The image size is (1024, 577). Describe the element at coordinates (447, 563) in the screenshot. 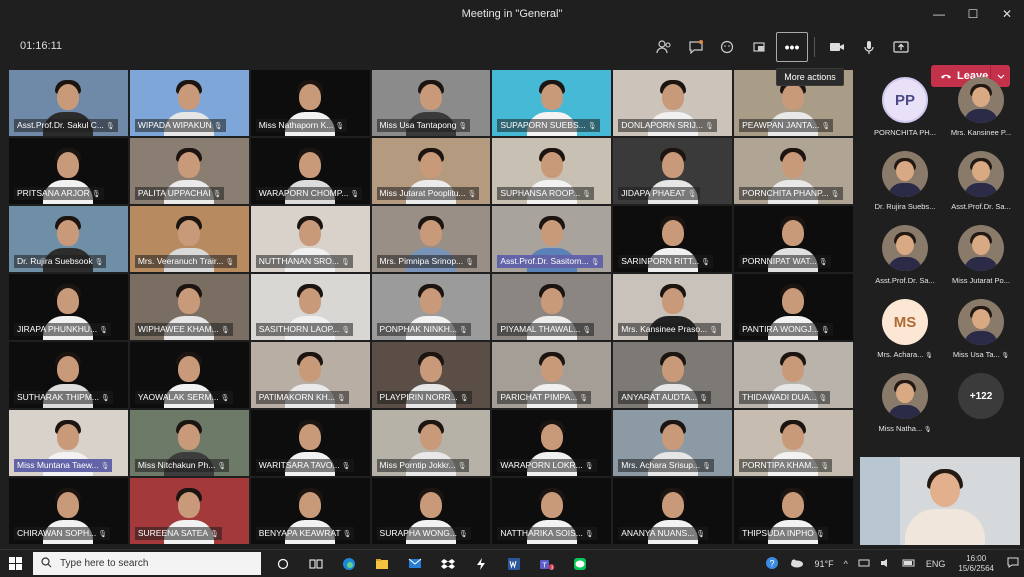

I see `dropbox-icon` at that location.